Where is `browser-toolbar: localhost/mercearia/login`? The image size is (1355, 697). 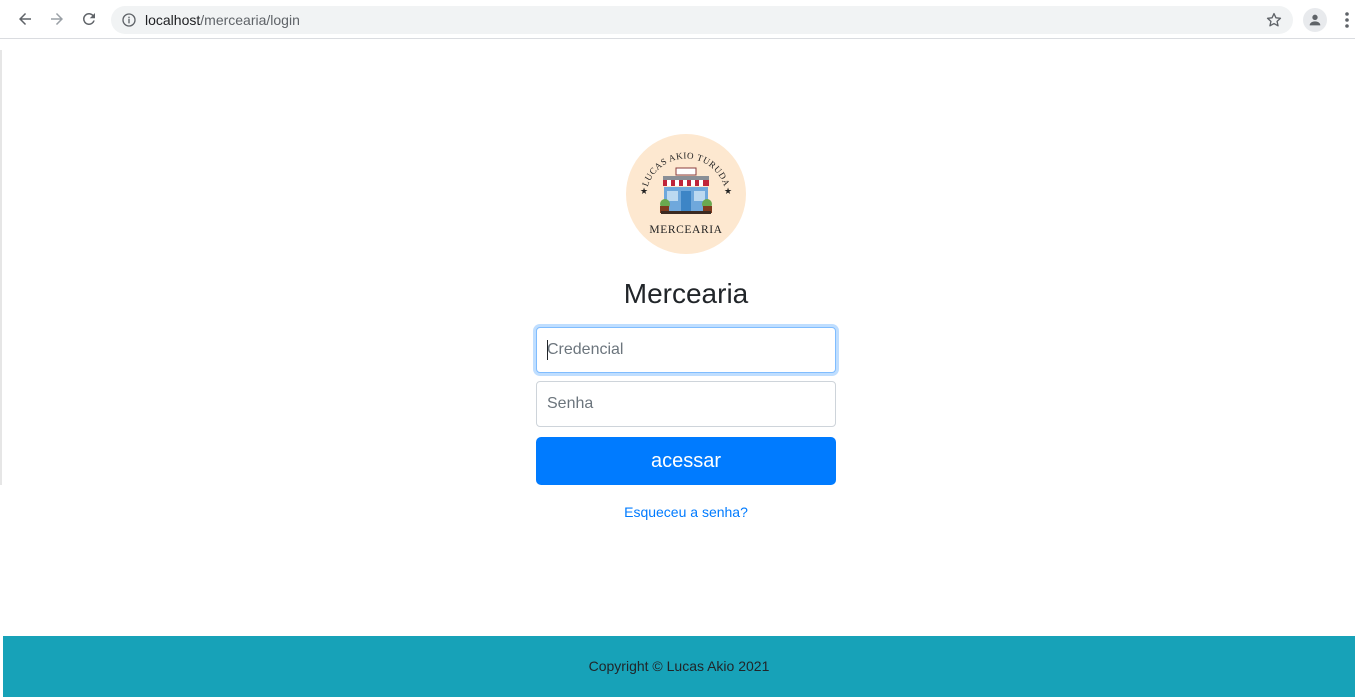 browser-toolbar: localhost/mercearia/login is located at coordinates (677, 19).